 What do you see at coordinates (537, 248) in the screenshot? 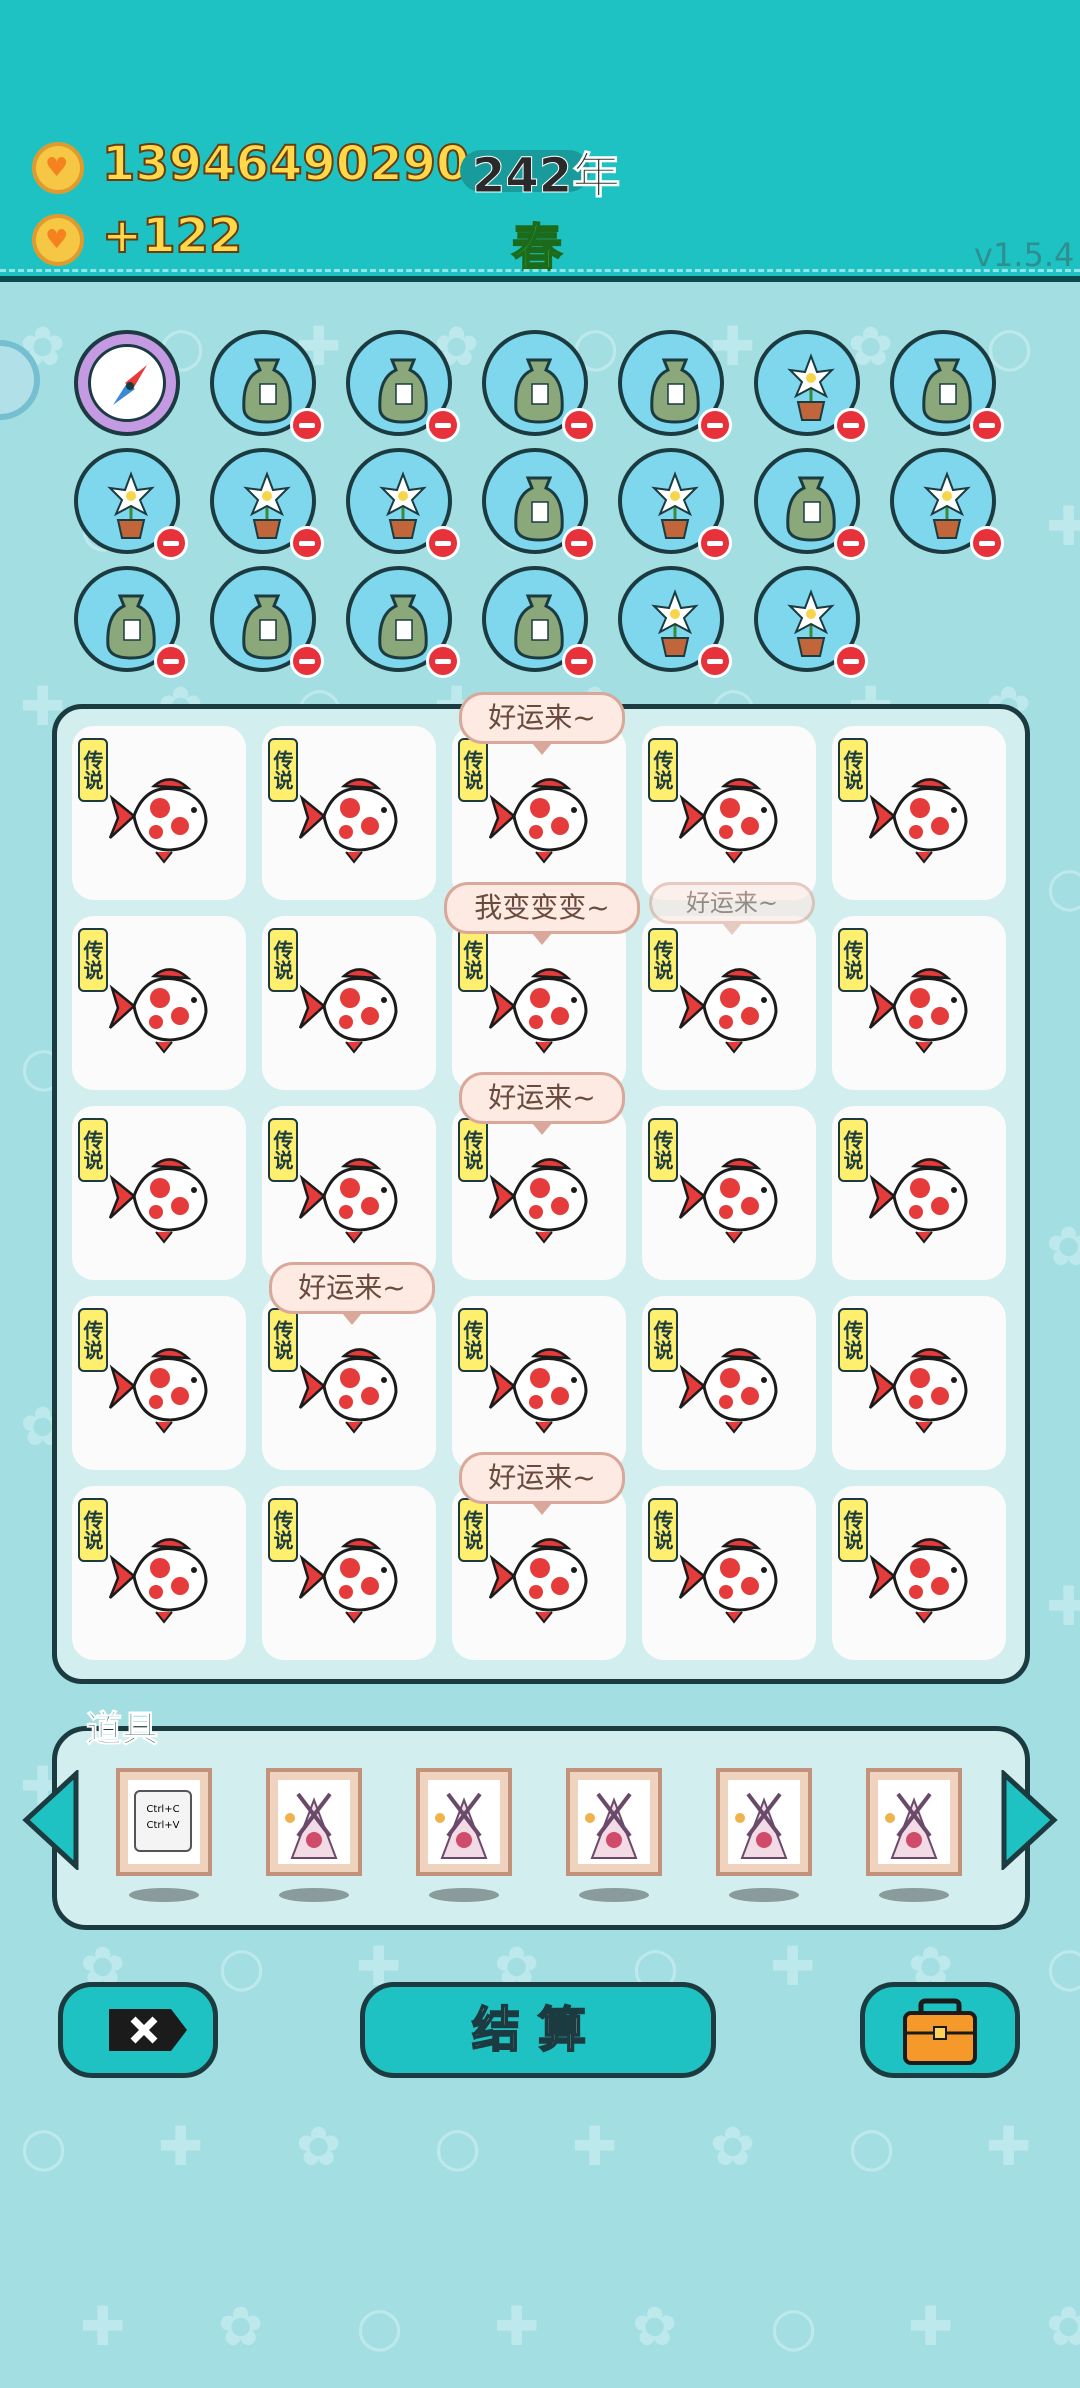
I see `season-label: 春` at bounding box center [537, 248].